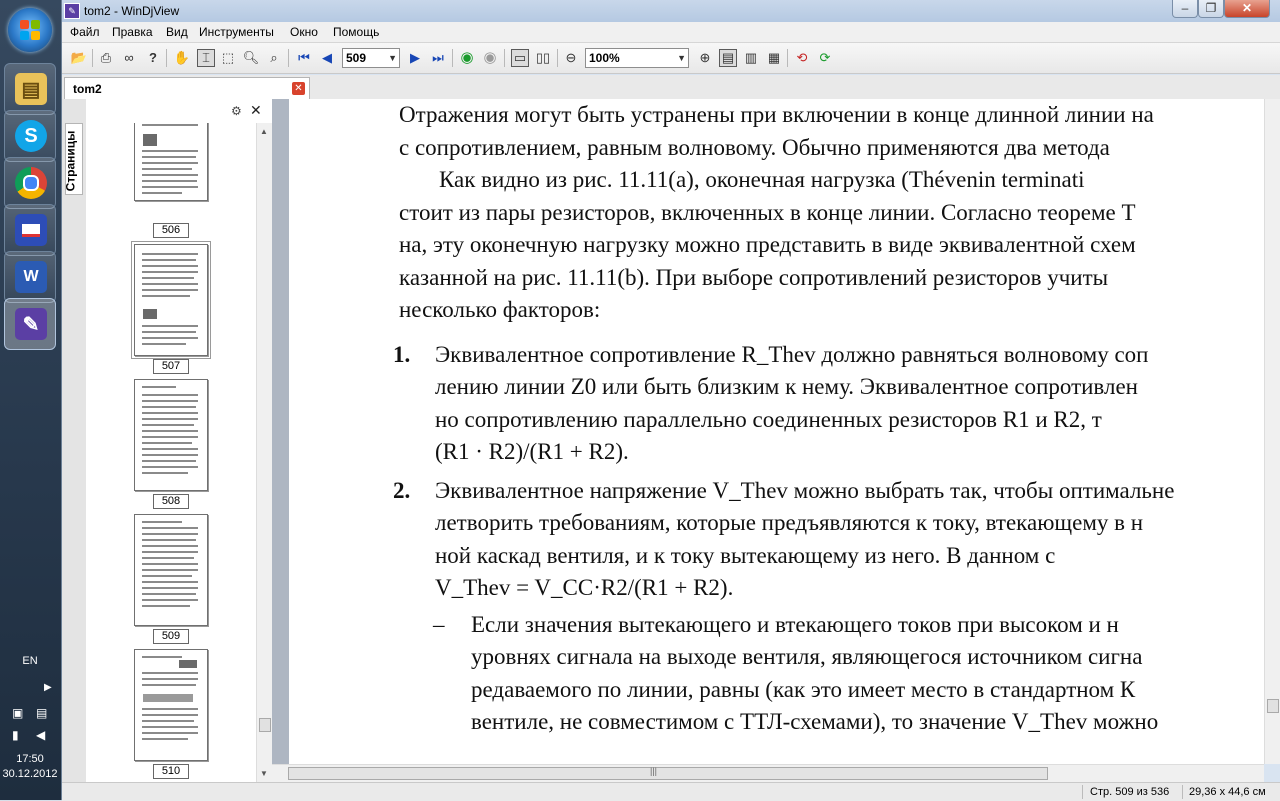  I want to click on rotate-left-icon: ⟲, so click(802, 58).